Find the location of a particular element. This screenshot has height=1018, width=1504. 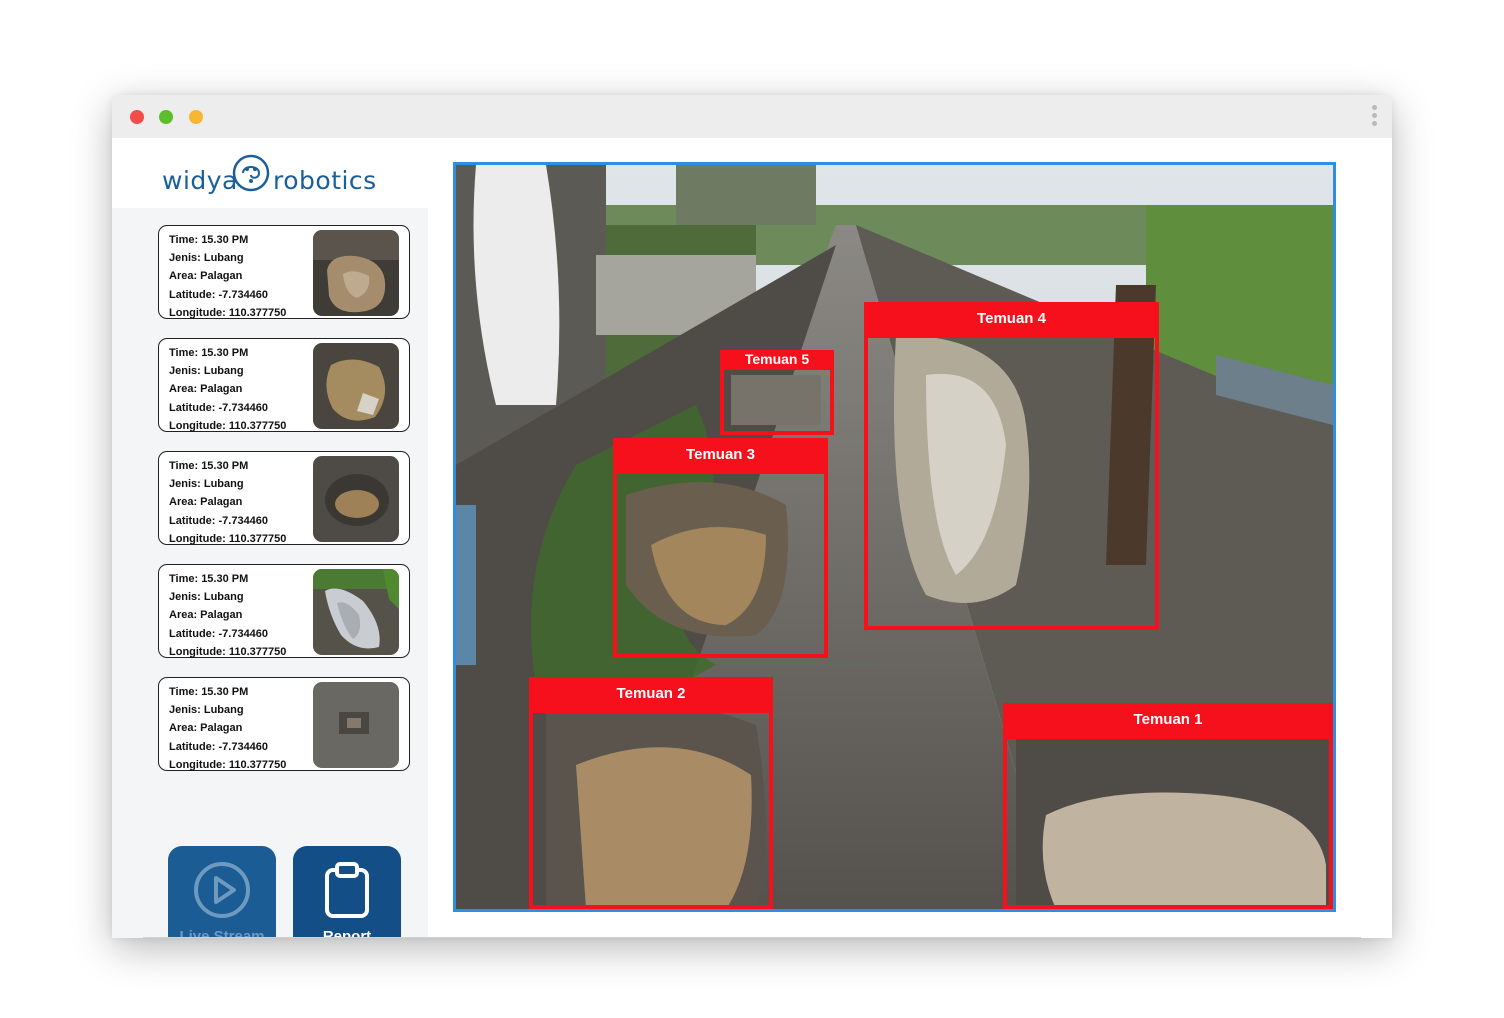

detection-box-temuan-4: Temuan 4 is located at coordinates (1011, 466).